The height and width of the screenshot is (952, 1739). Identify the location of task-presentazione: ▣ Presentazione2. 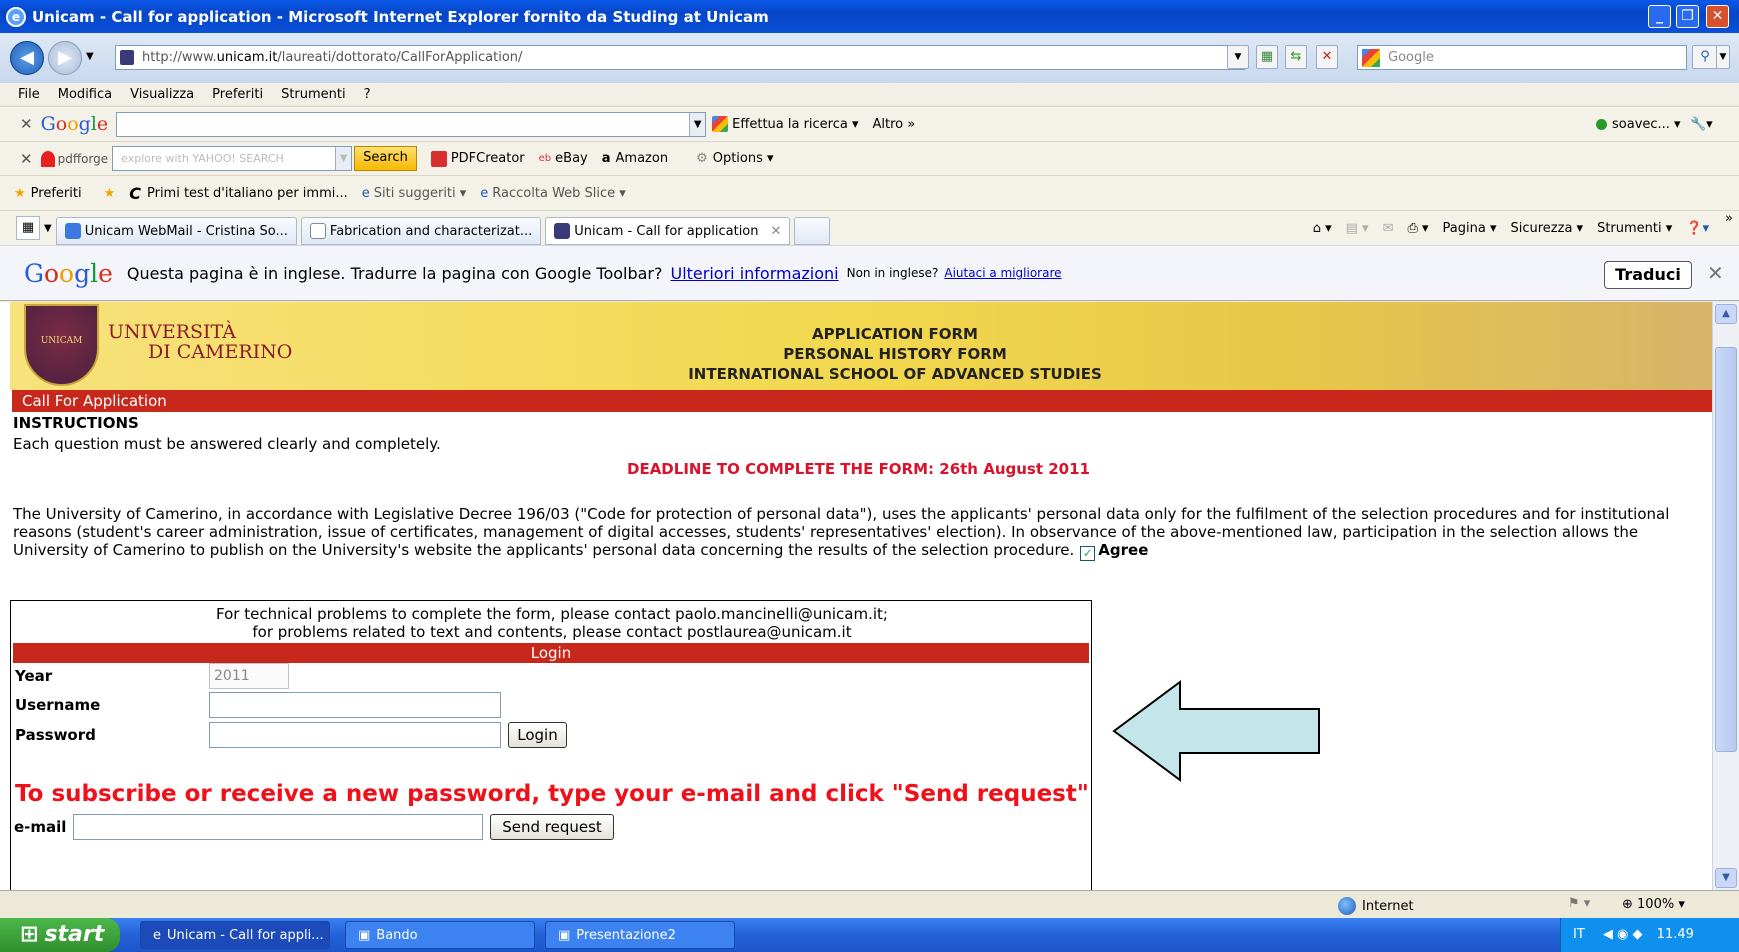
(640, 935).